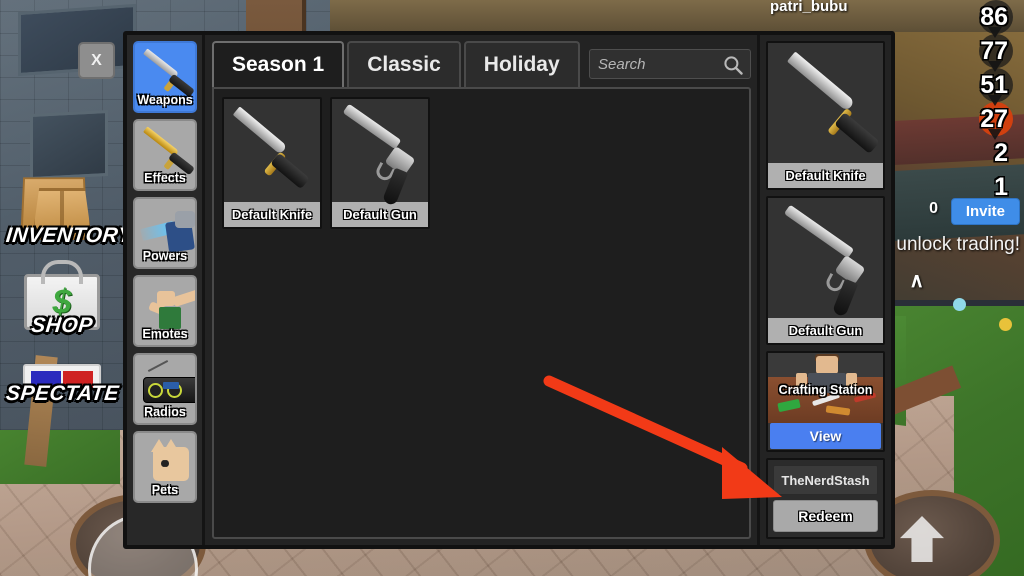  I want to click on trade-count: 0, so click(933, 208).